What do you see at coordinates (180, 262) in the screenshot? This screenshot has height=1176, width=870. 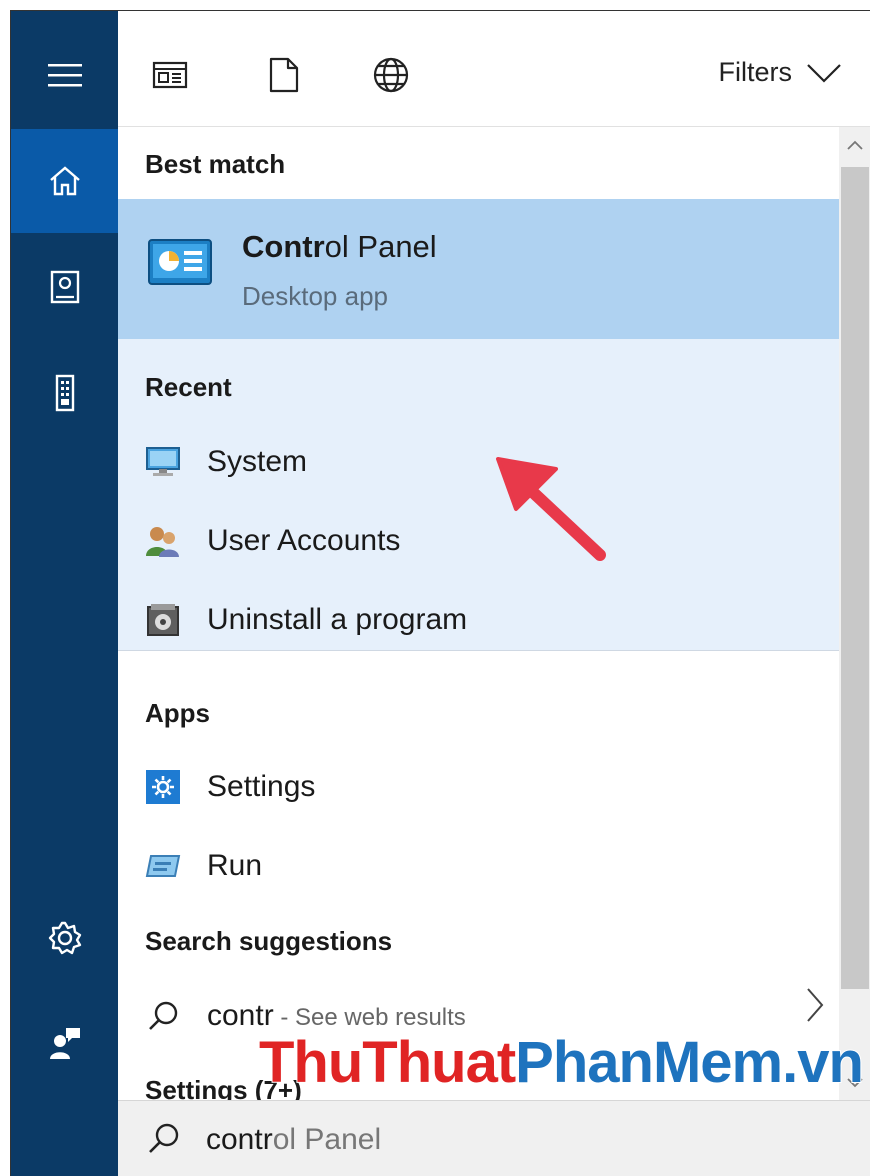 I see `control-panel-icon` at bounding box center [180, 262].